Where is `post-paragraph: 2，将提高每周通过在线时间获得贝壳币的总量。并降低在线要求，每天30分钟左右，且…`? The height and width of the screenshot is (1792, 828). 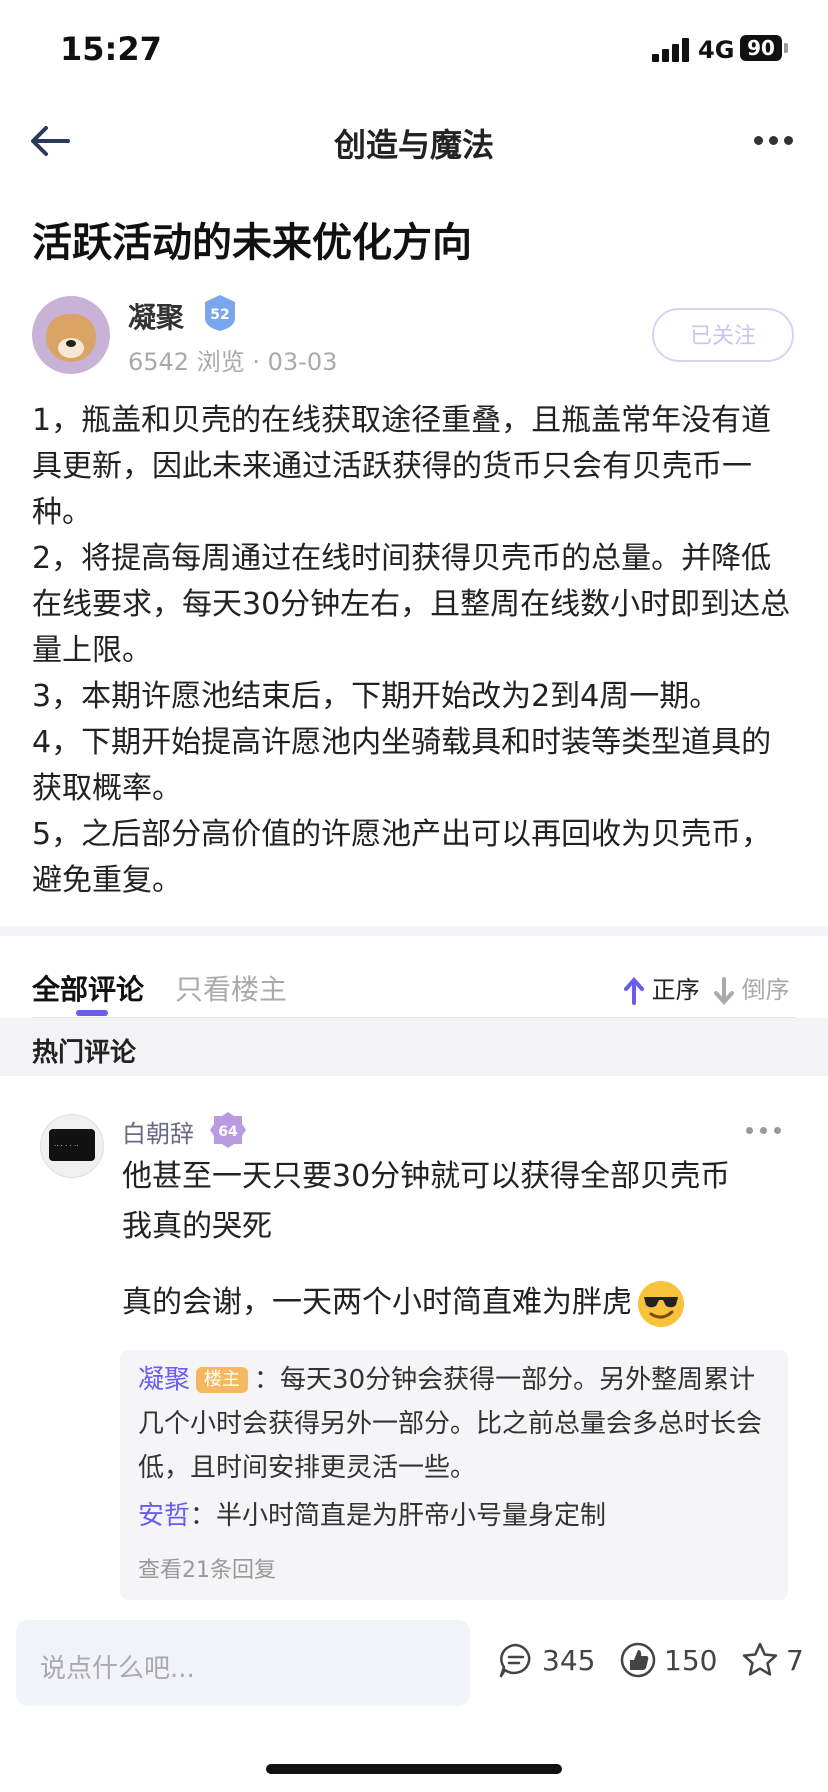 post-paragraph: 2，将提高每周通过在线时间获得贝壳币的总量。并降低在线要求，每天30分钟左右，且… is located at coordinates (411, 604).